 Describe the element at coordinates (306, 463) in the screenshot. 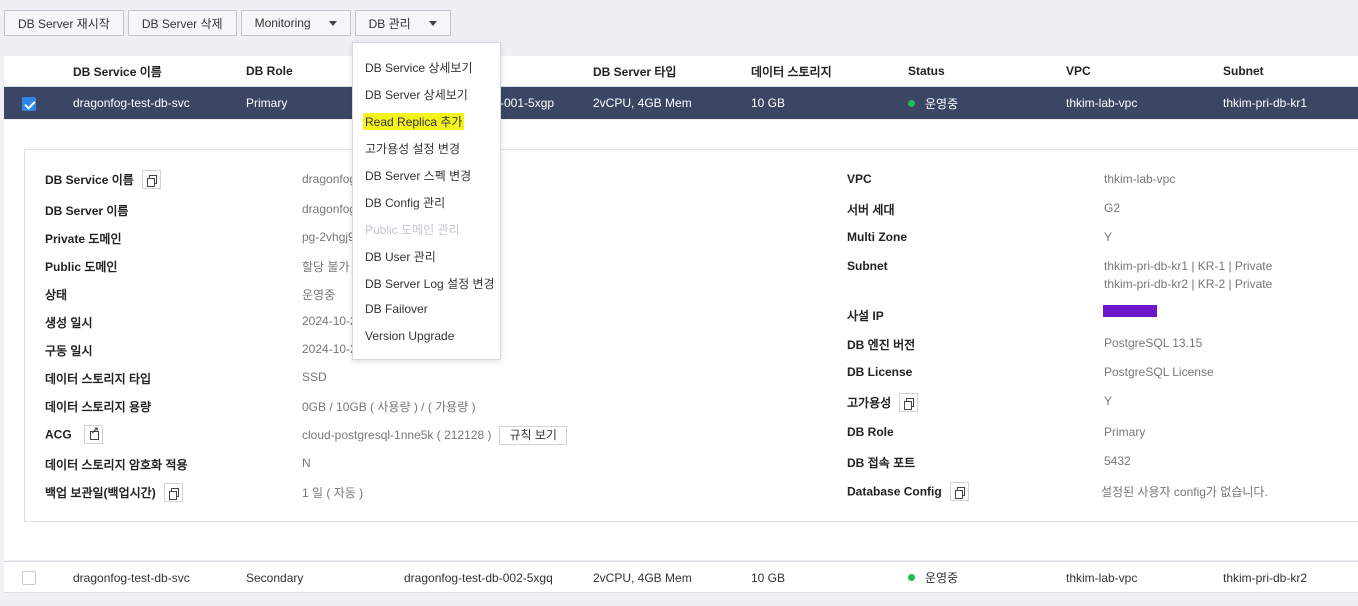

I see `detail-value-encryption: N` at that location.